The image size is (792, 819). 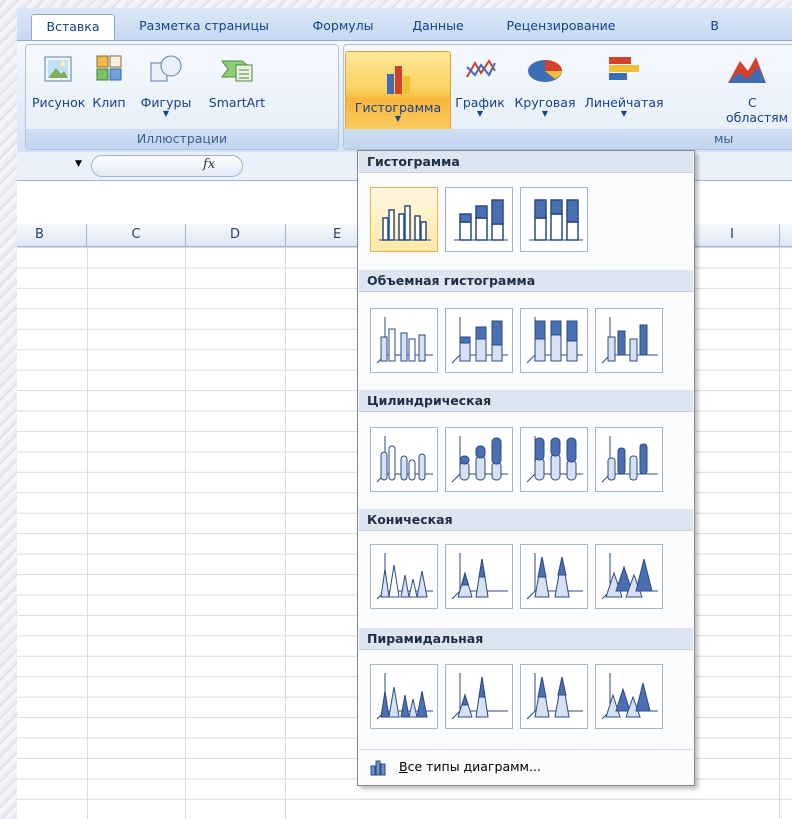 I want to click on stacked-column-chart-option, so click(x=479, y=219).